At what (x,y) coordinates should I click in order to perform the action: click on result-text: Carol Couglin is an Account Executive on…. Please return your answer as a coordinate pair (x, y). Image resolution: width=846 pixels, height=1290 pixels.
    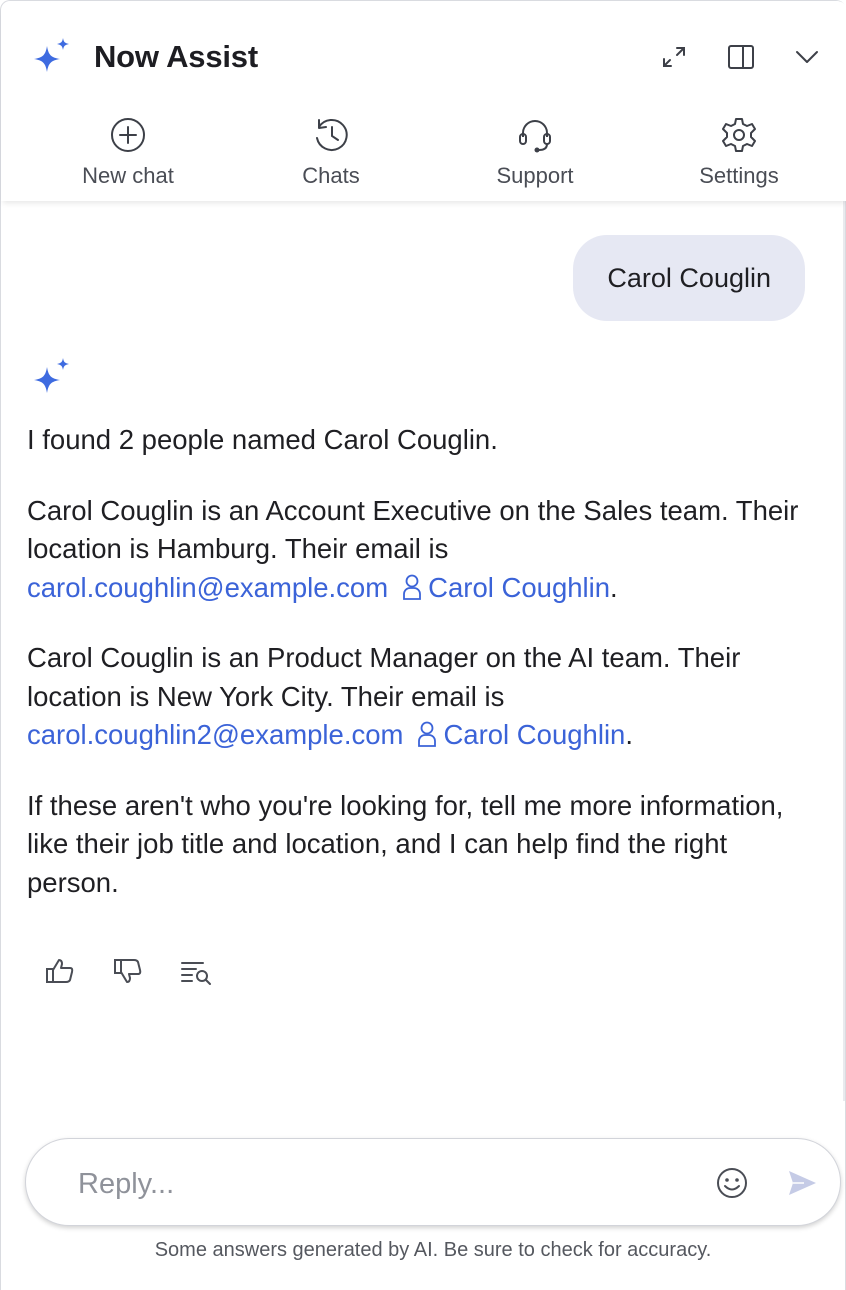
    Looking at the image, I should click on (413, 529).